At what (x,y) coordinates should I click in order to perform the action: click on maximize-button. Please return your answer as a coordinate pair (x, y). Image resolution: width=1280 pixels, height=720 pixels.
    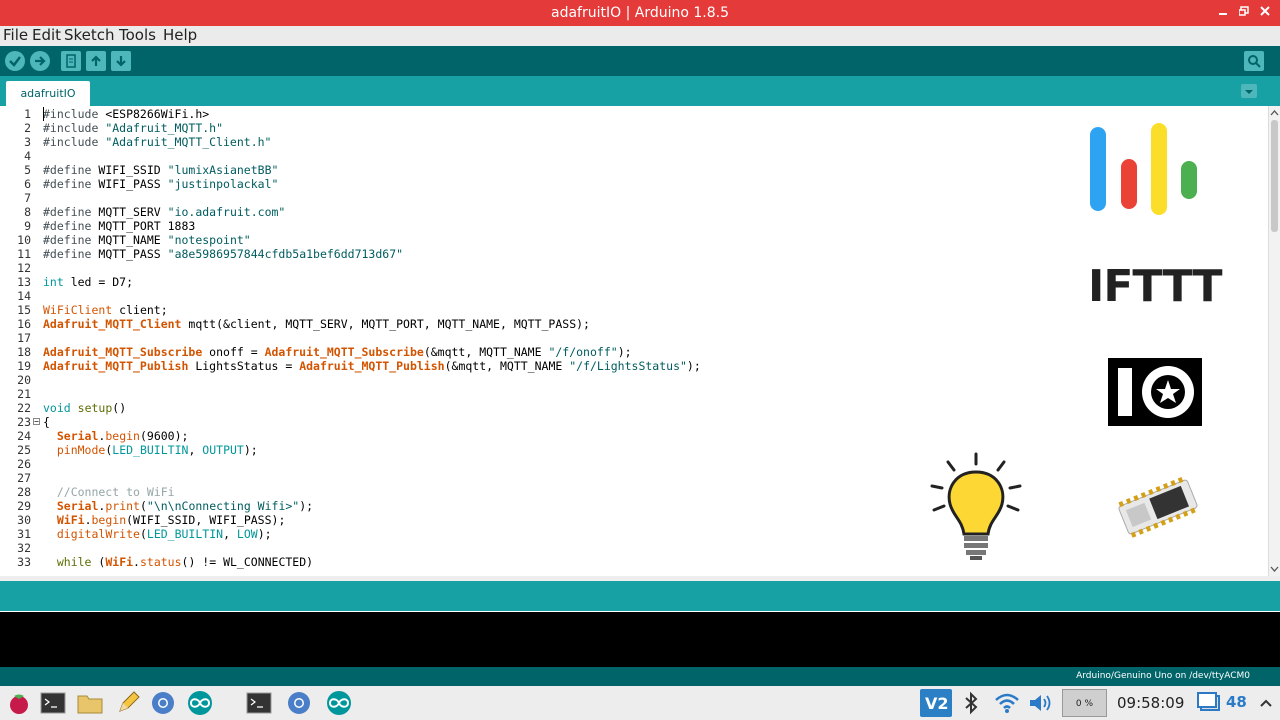
    Looking at the image, I should click on (1244, 12).